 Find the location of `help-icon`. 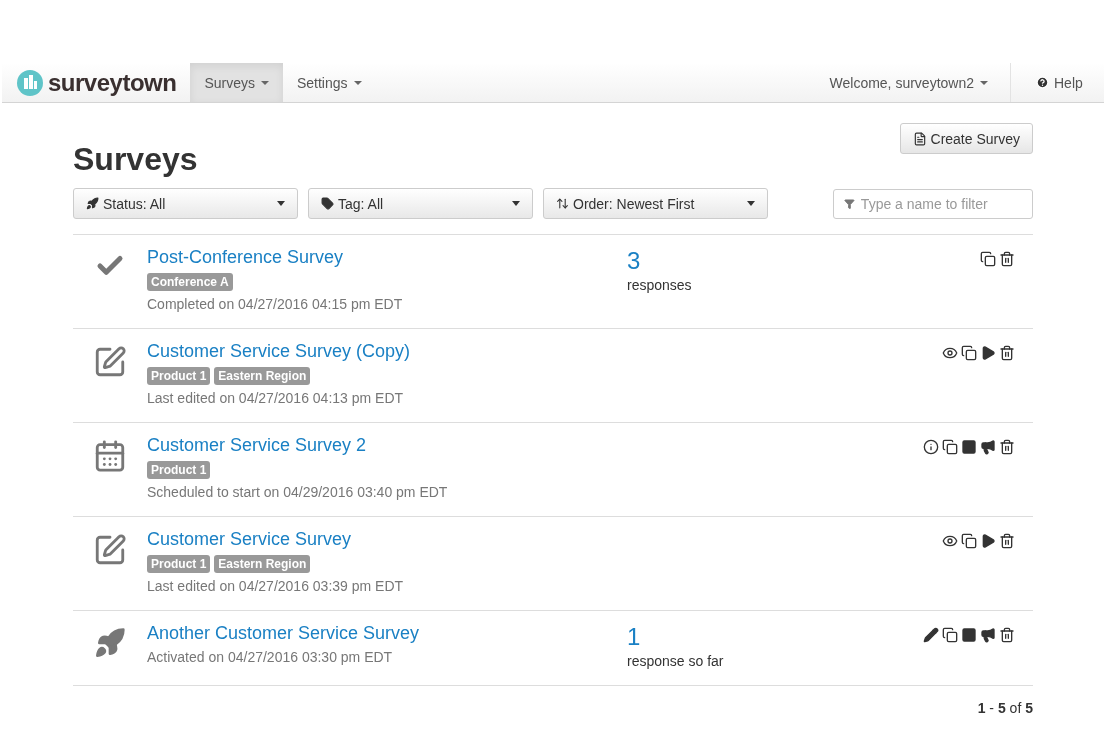

help-icon is located at coordinates (1042, 82).